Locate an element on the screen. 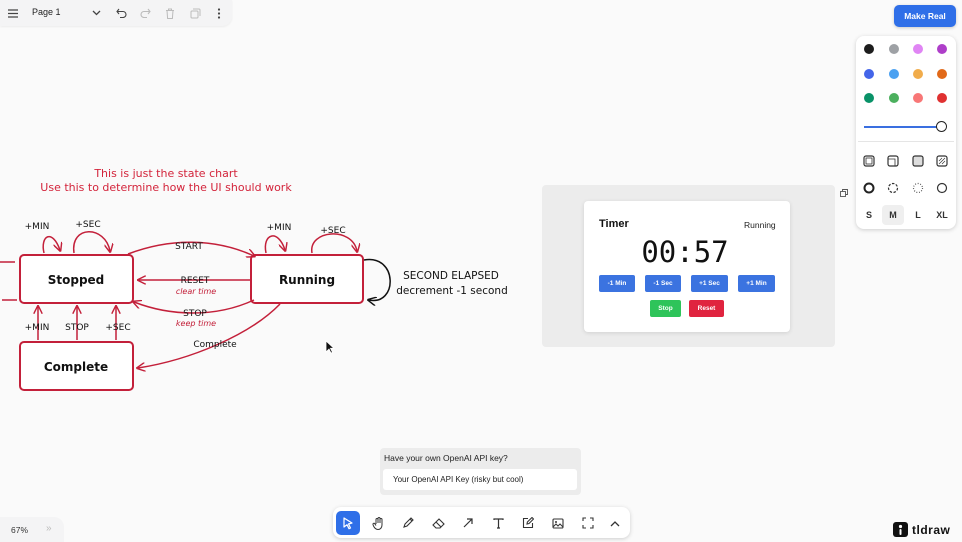 Image resolution: width=962 pixels, height=542 pixels. plus-sec-button: +1 Sec is located at coordinates (709, 283).